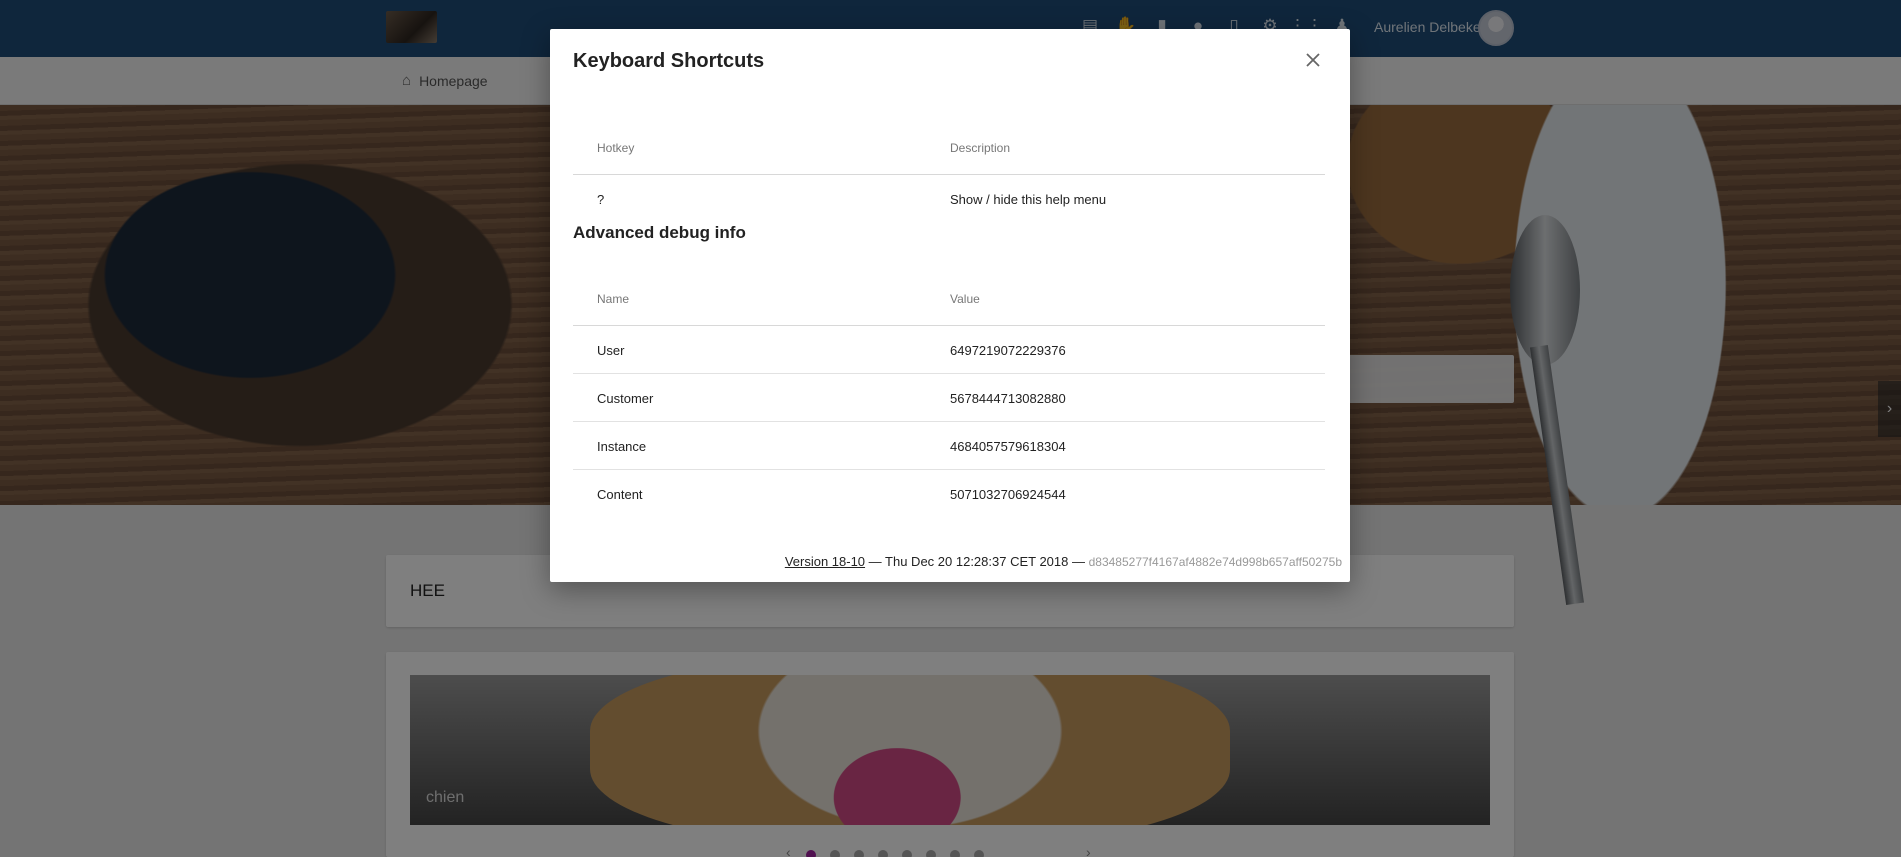 Image resolution: width=1901 pixels, height=857 pixels. I want to click on value-cell: 6497219072229376, so click(1008, 350).